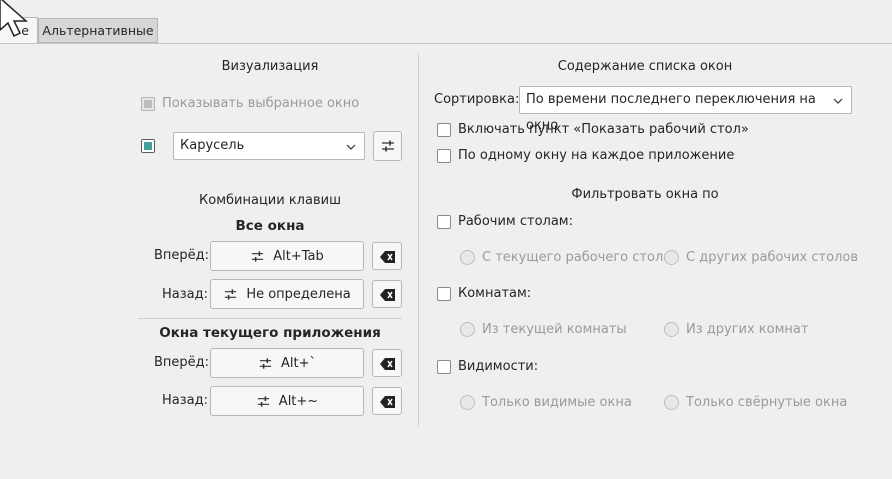 This screenshot has width=892, height=479. I want to click on app-forward-shortcut-value: Alt+`, so click(298, 363).